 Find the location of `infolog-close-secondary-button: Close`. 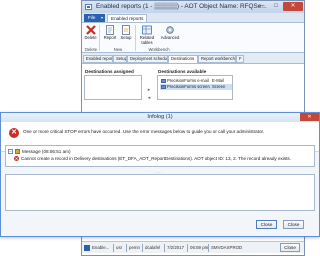

infolog-close-secondary-button: Close is located at coordinates (293, 224).